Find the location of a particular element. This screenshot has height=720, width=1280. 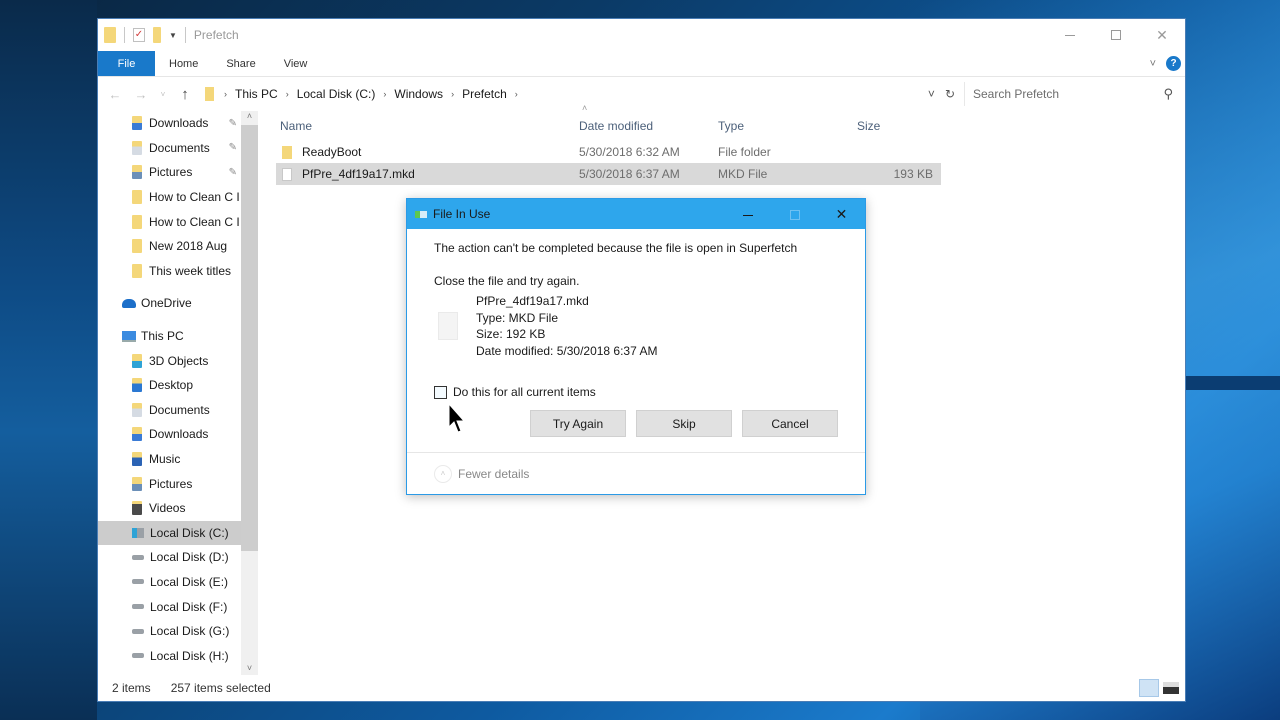

large-icons-view-icon is located at coordinates (1171, 688).